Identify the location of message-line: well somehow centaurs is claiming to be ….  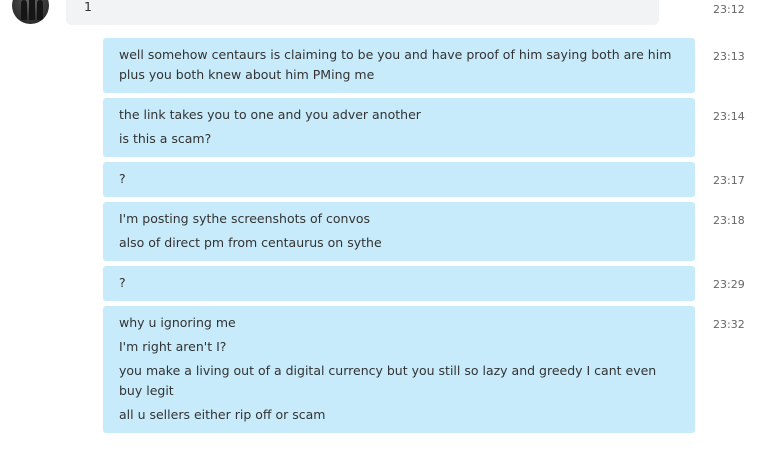
(395, 54).